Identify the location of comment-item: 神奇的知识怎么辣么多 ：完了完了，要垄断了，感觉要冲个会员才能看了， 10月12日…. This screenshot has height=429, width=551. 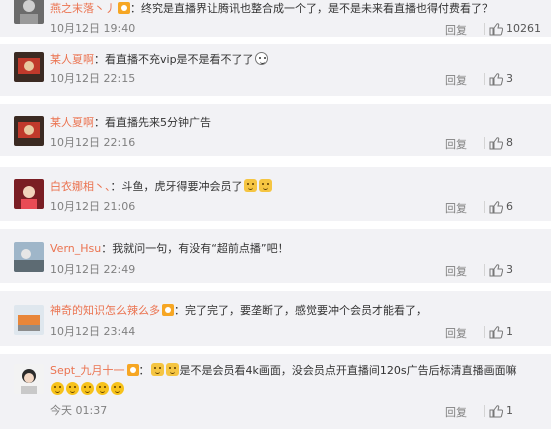
(275, 318).